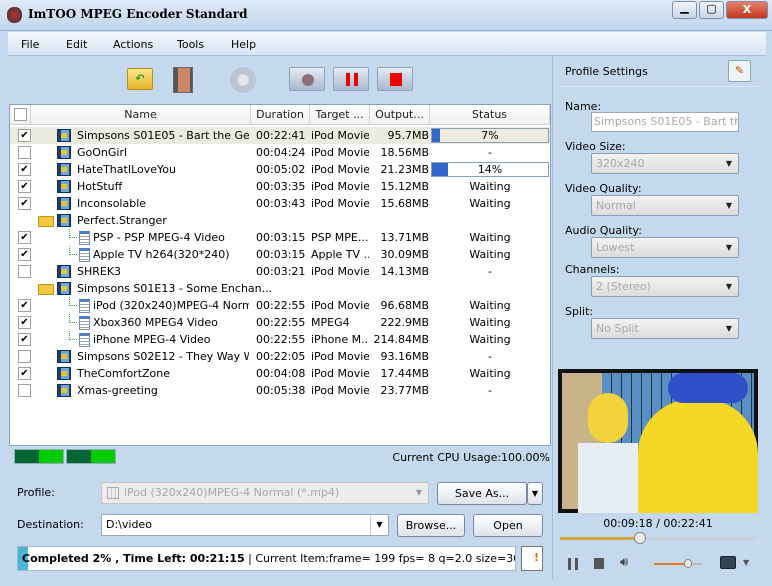 The image size is (772, 586). Describe the element at coordinates (129, 524) in the screenshot. I see `destination-value: D:\video` at that location.